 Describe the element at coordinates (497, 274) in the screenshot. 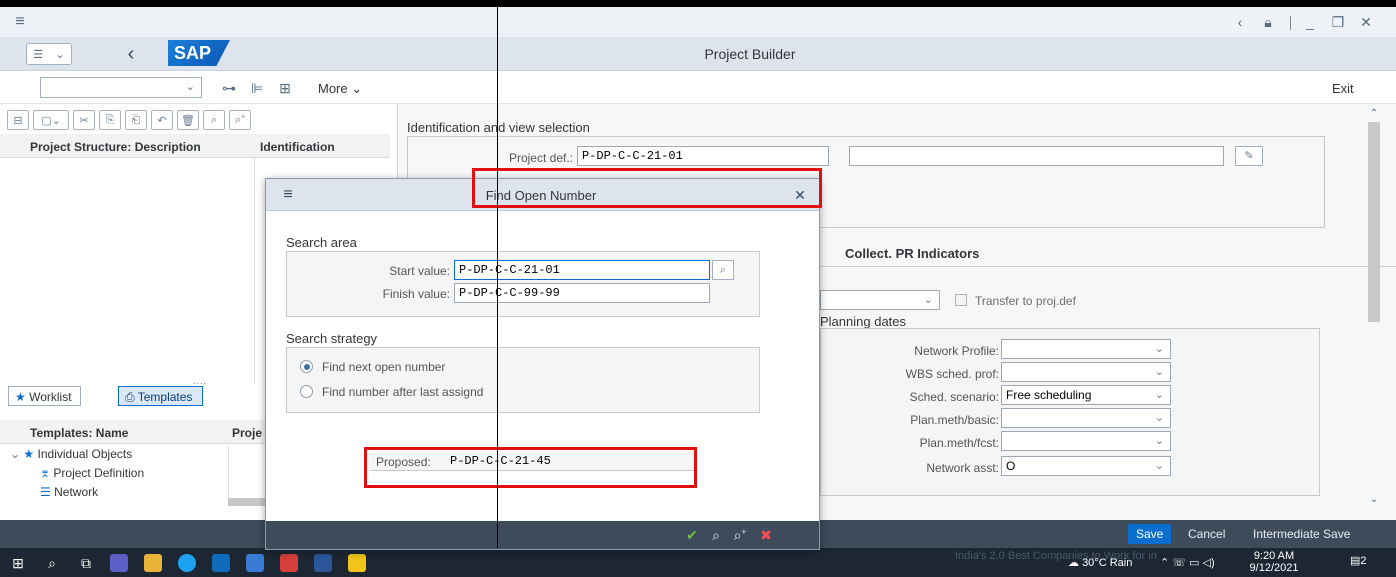

I see `cursor-line` at that location.